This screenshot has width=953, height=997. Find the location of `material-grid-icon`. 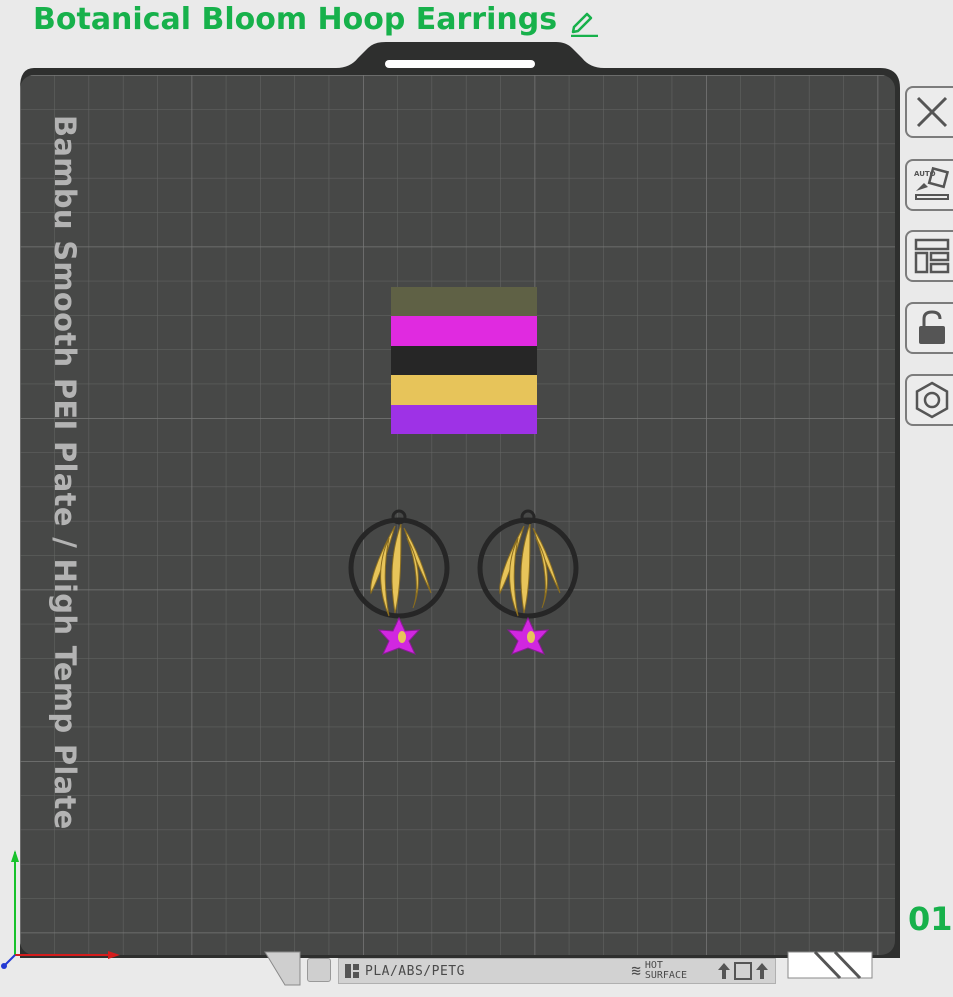

material-grid-icon is located at coordinates (352, 971).